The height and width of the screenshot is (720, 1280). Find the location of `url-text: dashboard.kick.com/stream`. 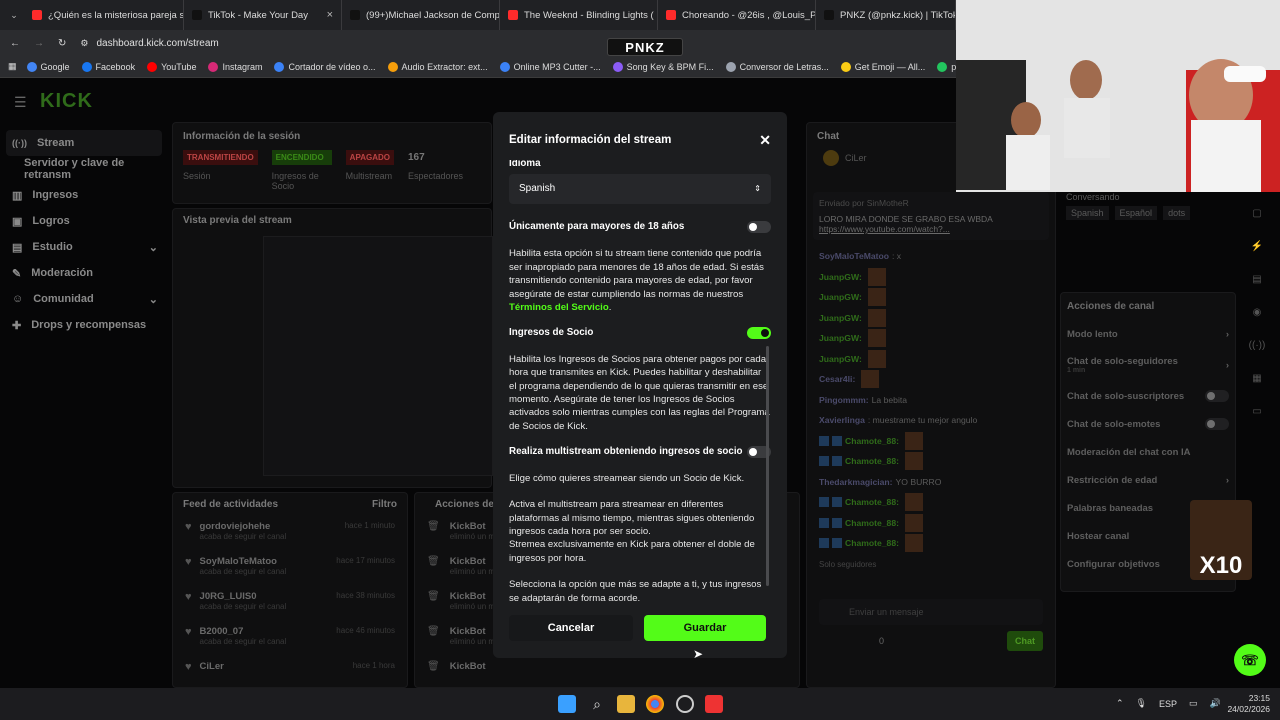

url-text: dashboard.kick.com/stream is located at coordinates (157, 43).